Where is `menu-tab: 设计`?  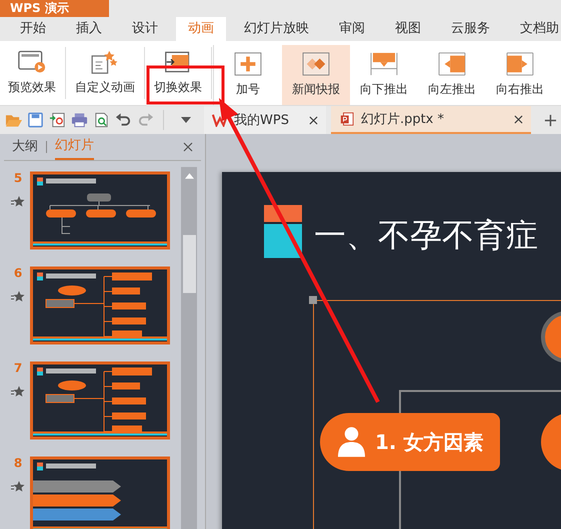
menu-tab: 设计 is located at coordinates (145, 29).